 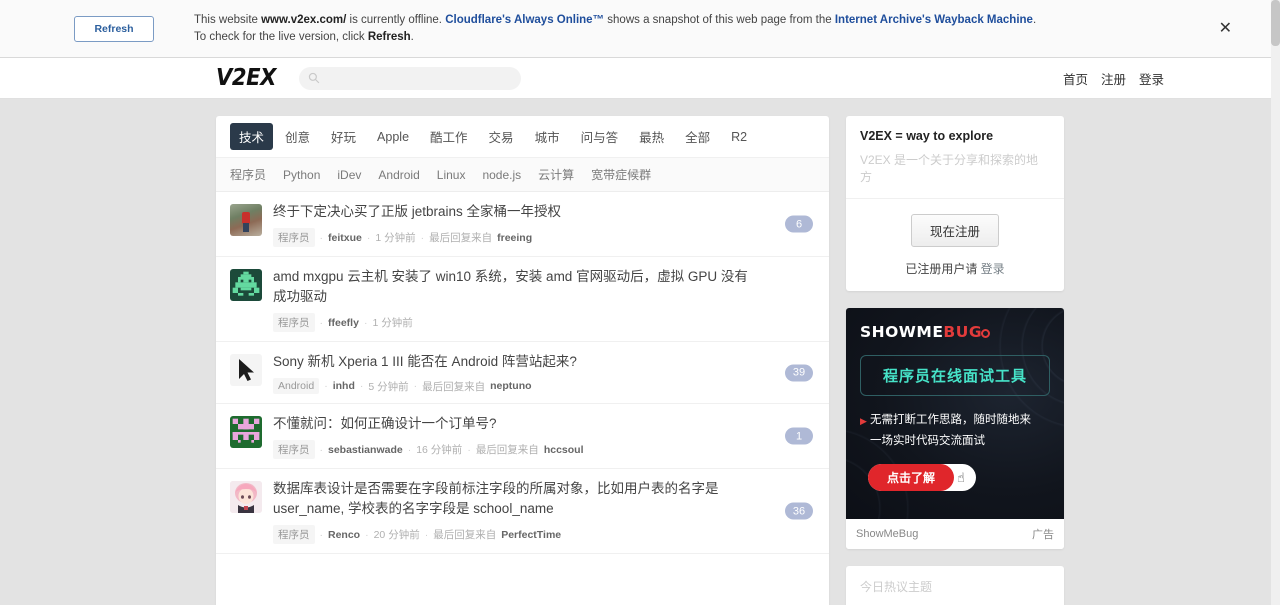 I want to click on login-line: 已注册用户请 登录, so click(x=955, y=268).